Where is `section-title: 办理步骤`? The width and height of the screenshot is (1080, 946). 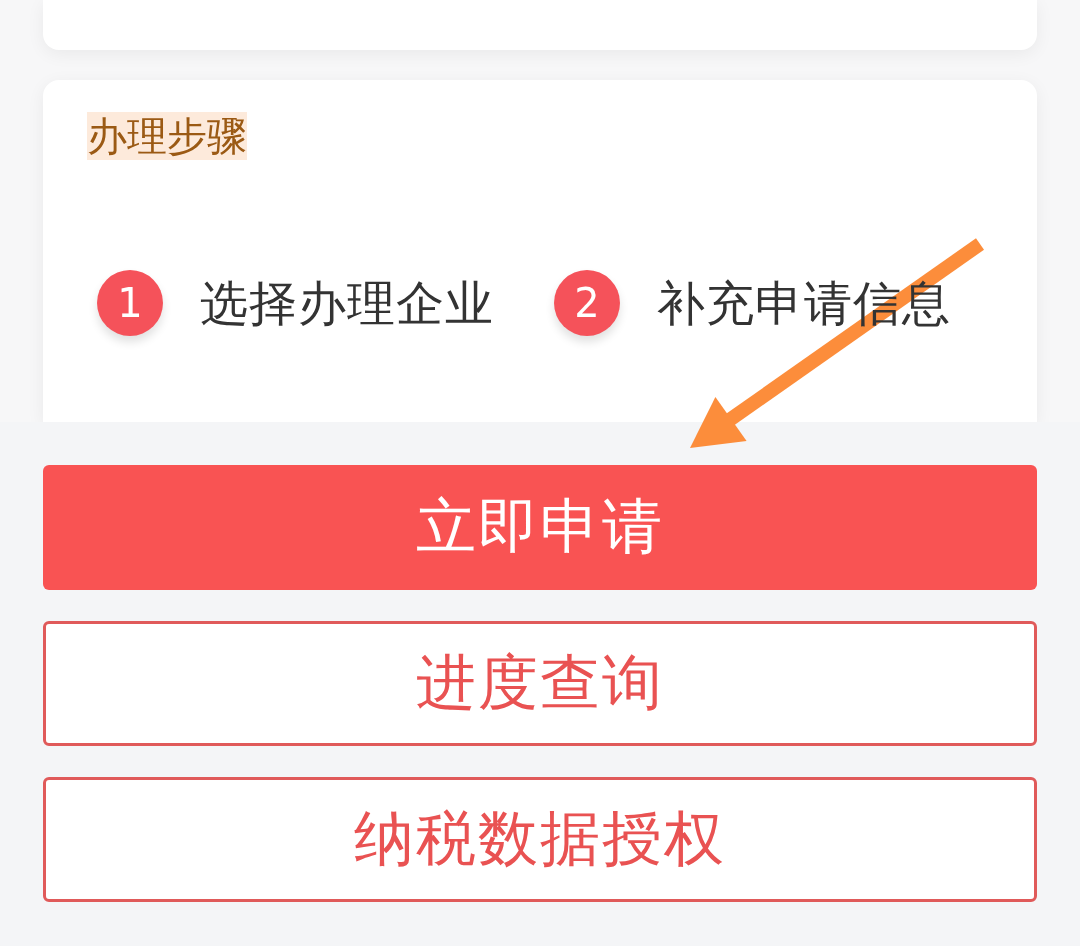
section-title: 办理步骤 is located at coordinates (167, 136).